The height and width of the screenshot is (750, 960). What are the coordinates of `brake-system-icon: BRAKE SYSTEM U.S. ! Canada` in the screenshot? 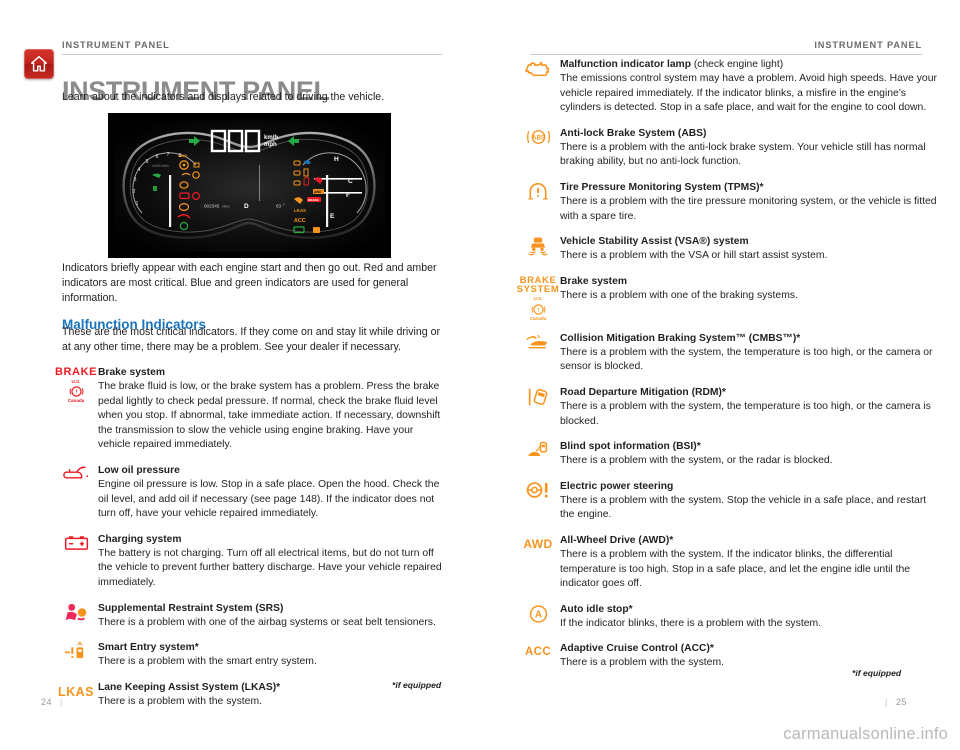 It's located at (538, 298).